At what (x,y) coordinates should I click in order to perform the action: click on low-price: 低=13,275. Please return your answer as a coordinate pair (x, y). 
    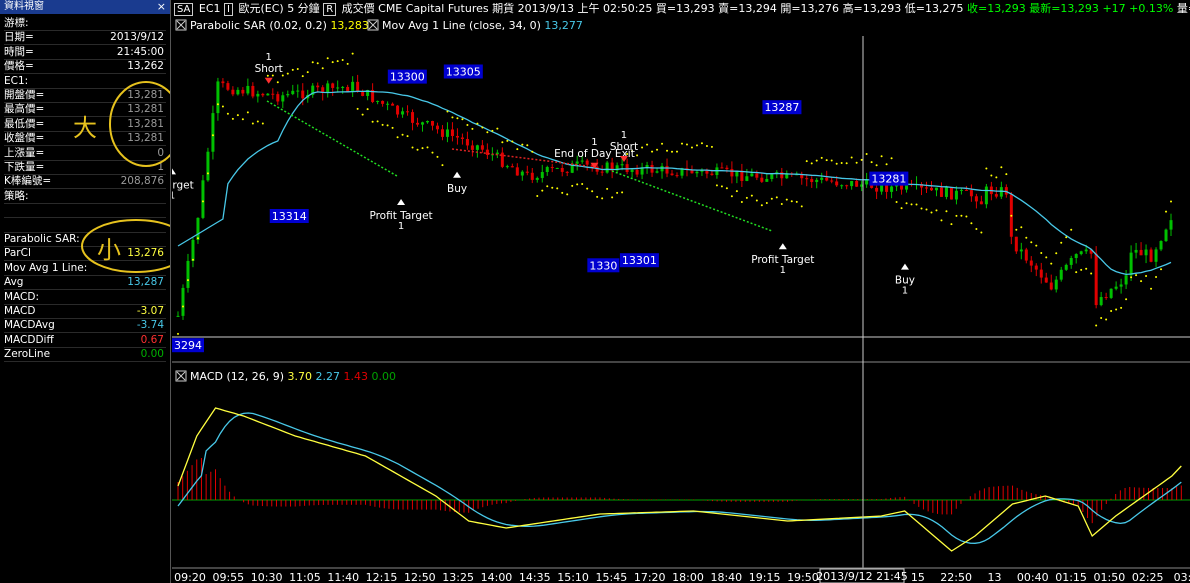
    Looking at the image, I should click on (934, 8).